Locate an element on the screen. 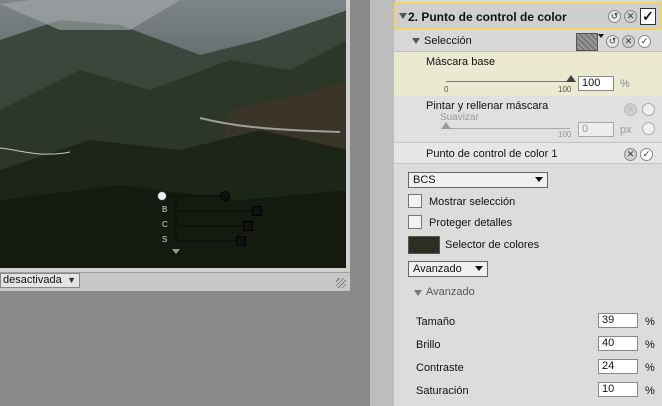 The image size is (662, 406). status-dropdown: desactivada ▼ is located at coordinates (40, 280).